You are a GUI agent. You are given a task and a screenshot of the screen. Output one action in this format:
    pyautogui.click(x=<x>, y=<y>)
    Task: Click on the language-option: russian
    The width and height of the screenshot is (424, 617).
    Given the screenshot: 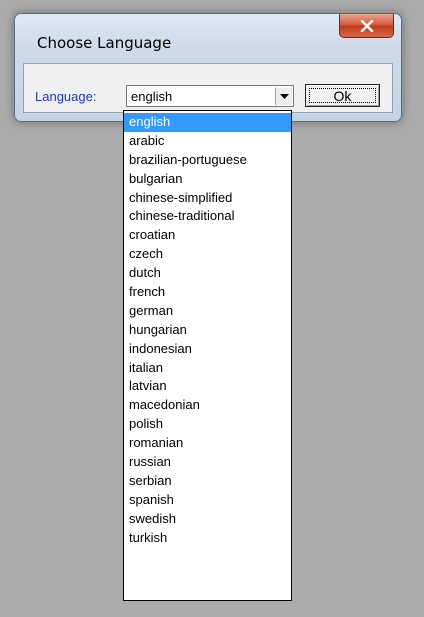 What is the action you would take?
    pyautogui.click(x=207, y=462)
    